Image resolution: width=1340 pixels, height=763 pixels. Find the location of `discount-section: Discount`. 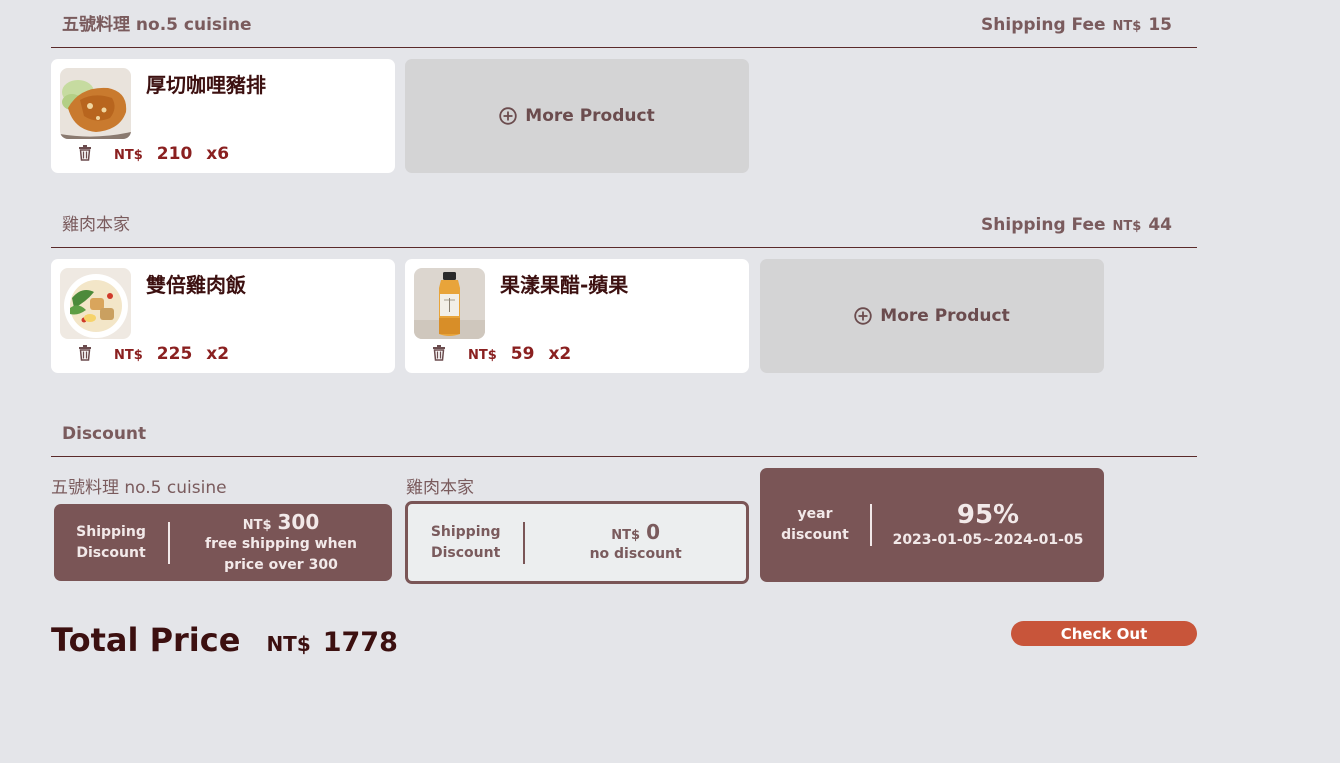

discount-section: Discount is located at coordinates (624, 437).